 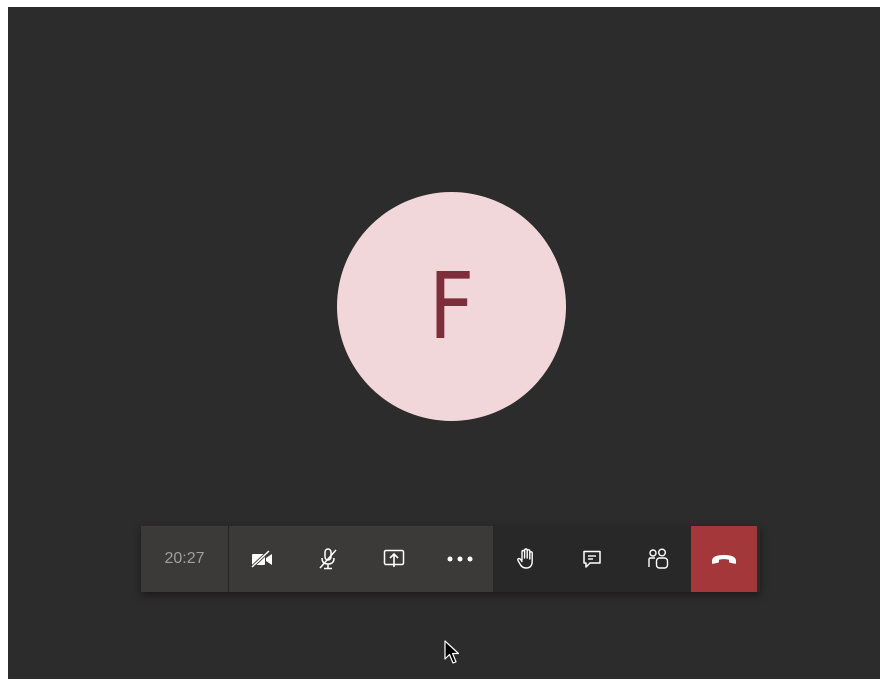 I want to click on camera-toggle-button, so click(x=262, y=559).